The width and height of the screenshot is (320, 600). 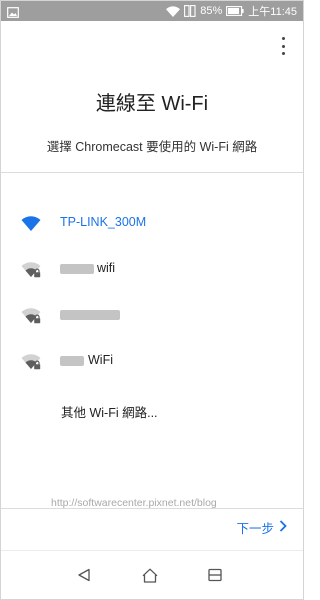 I want to click on overflow-menu-icon, so click(x=283, y=46).